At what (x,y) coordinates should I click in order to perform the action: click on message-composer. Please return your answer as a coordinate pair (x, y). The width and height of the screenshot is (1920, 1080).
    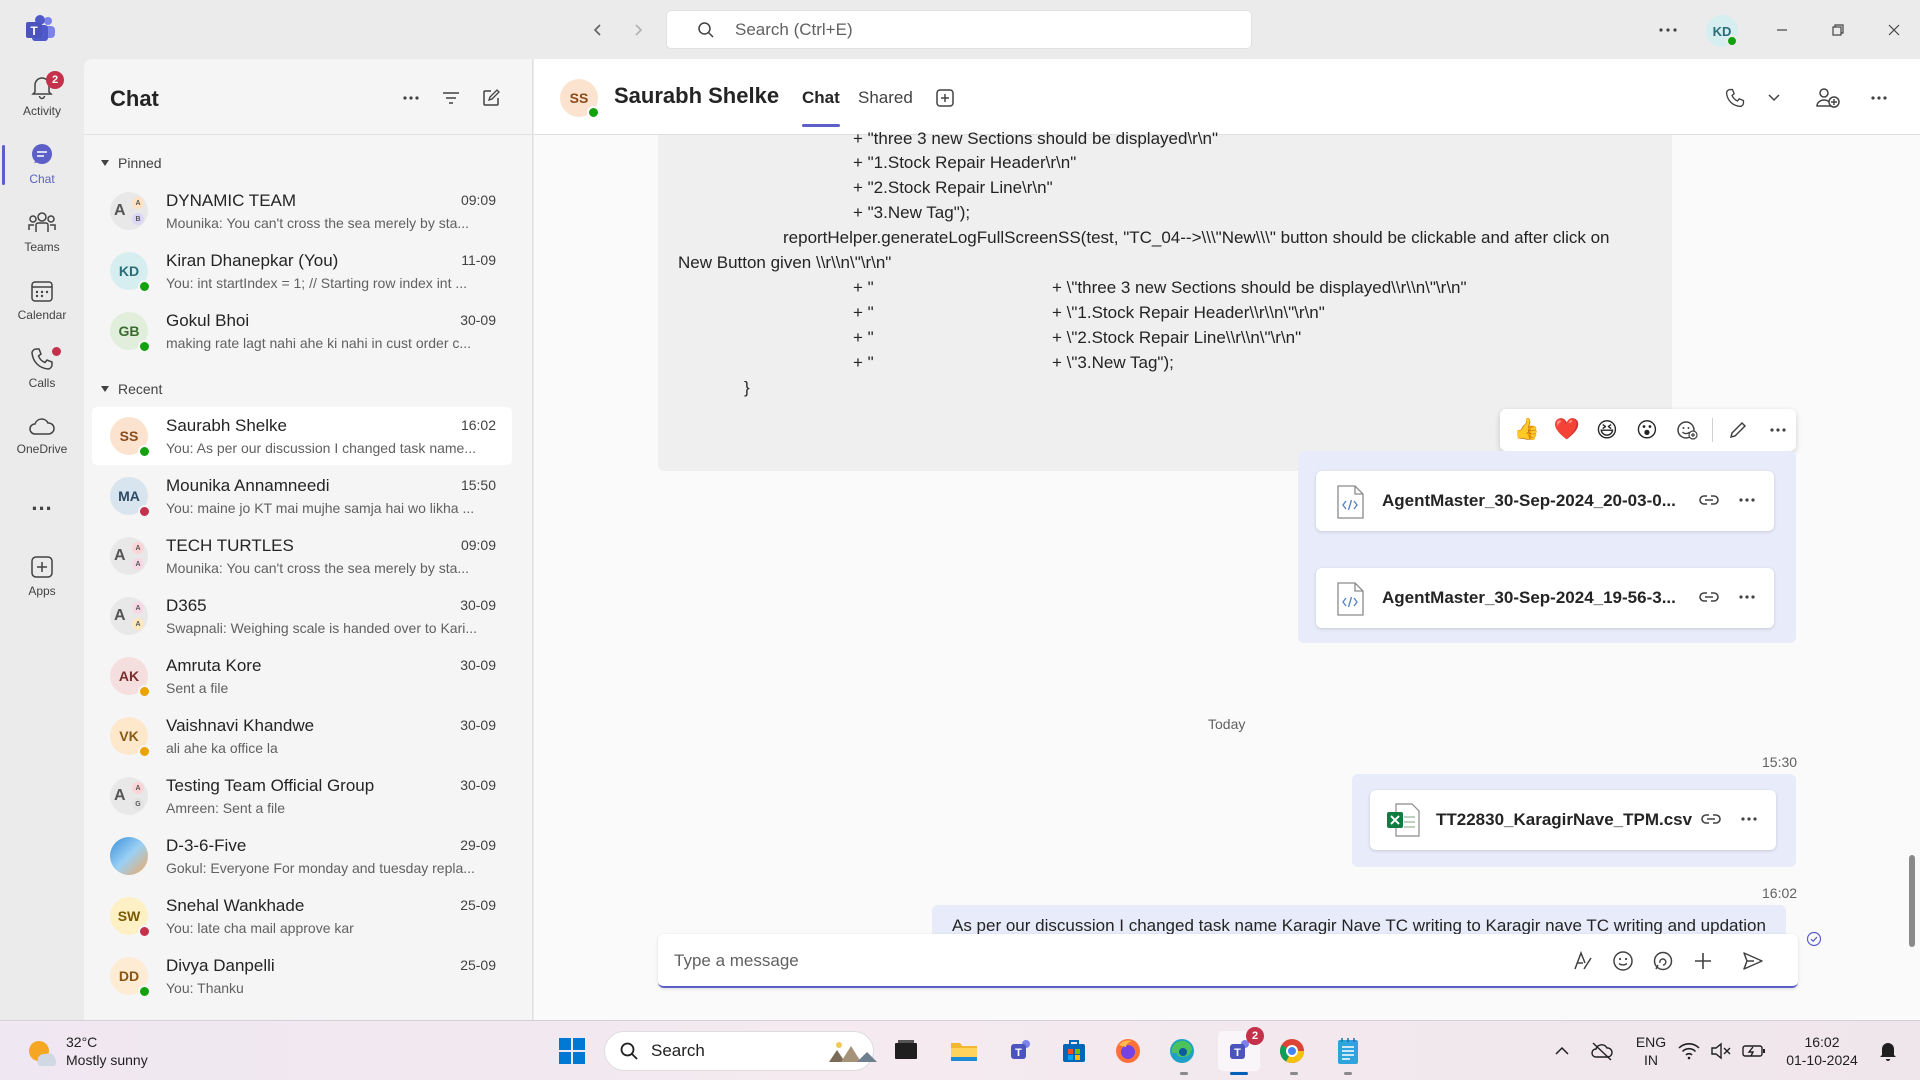
    Looking at the image, I should click on (1228, 961).